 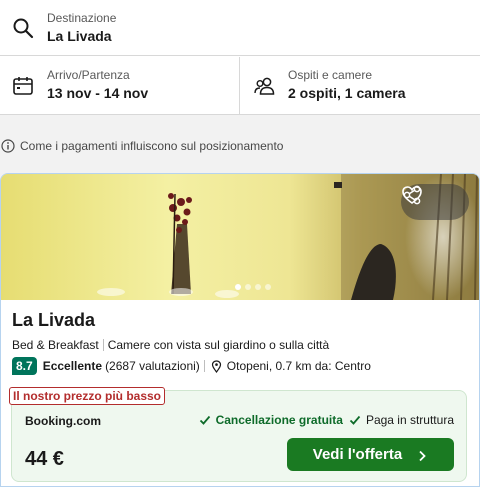 I want to click on provider-name: Booking.com, so click(x=63, y=421).